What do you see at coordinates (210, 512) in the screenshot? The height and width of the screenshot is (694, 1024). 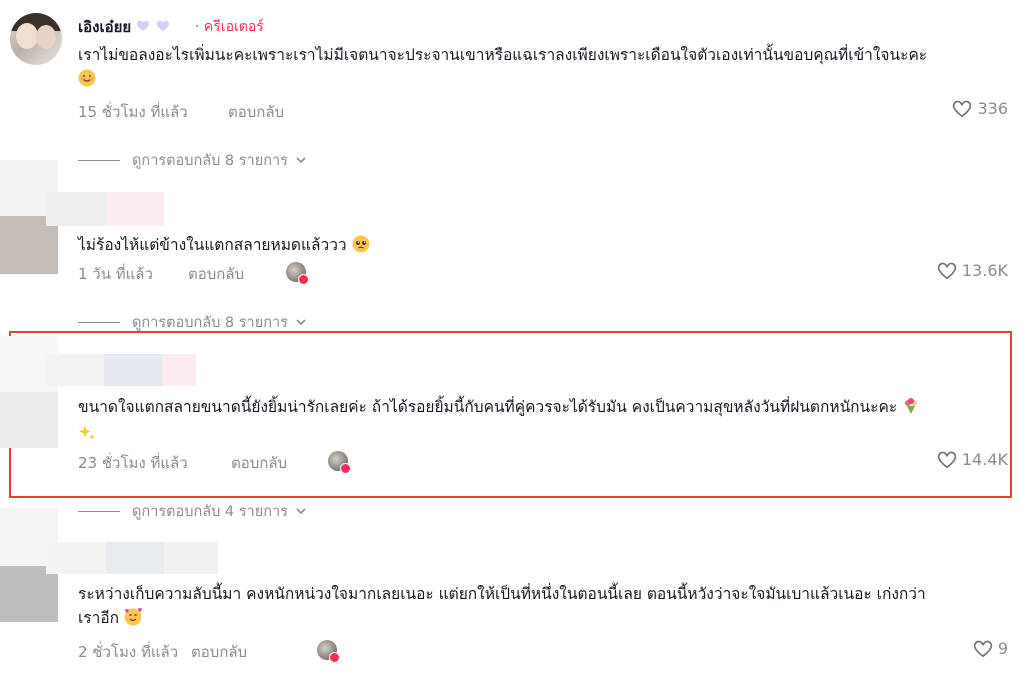 I see `view-replies-label: ดูการตอบกลับ 4 รายการ` at bounding box center [210, 512].